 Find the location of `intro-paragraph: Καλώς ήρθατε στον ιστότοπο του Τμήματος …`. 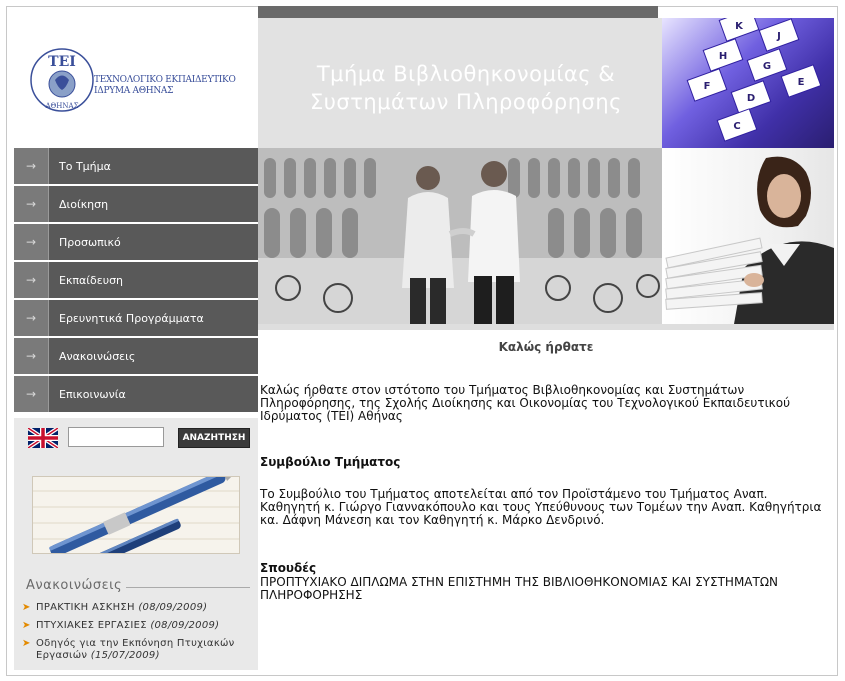

intro-paragraph: Καλώς ήρθατε στον ιστότοπο του Τμήματος … is located at coordinates (525, 403).